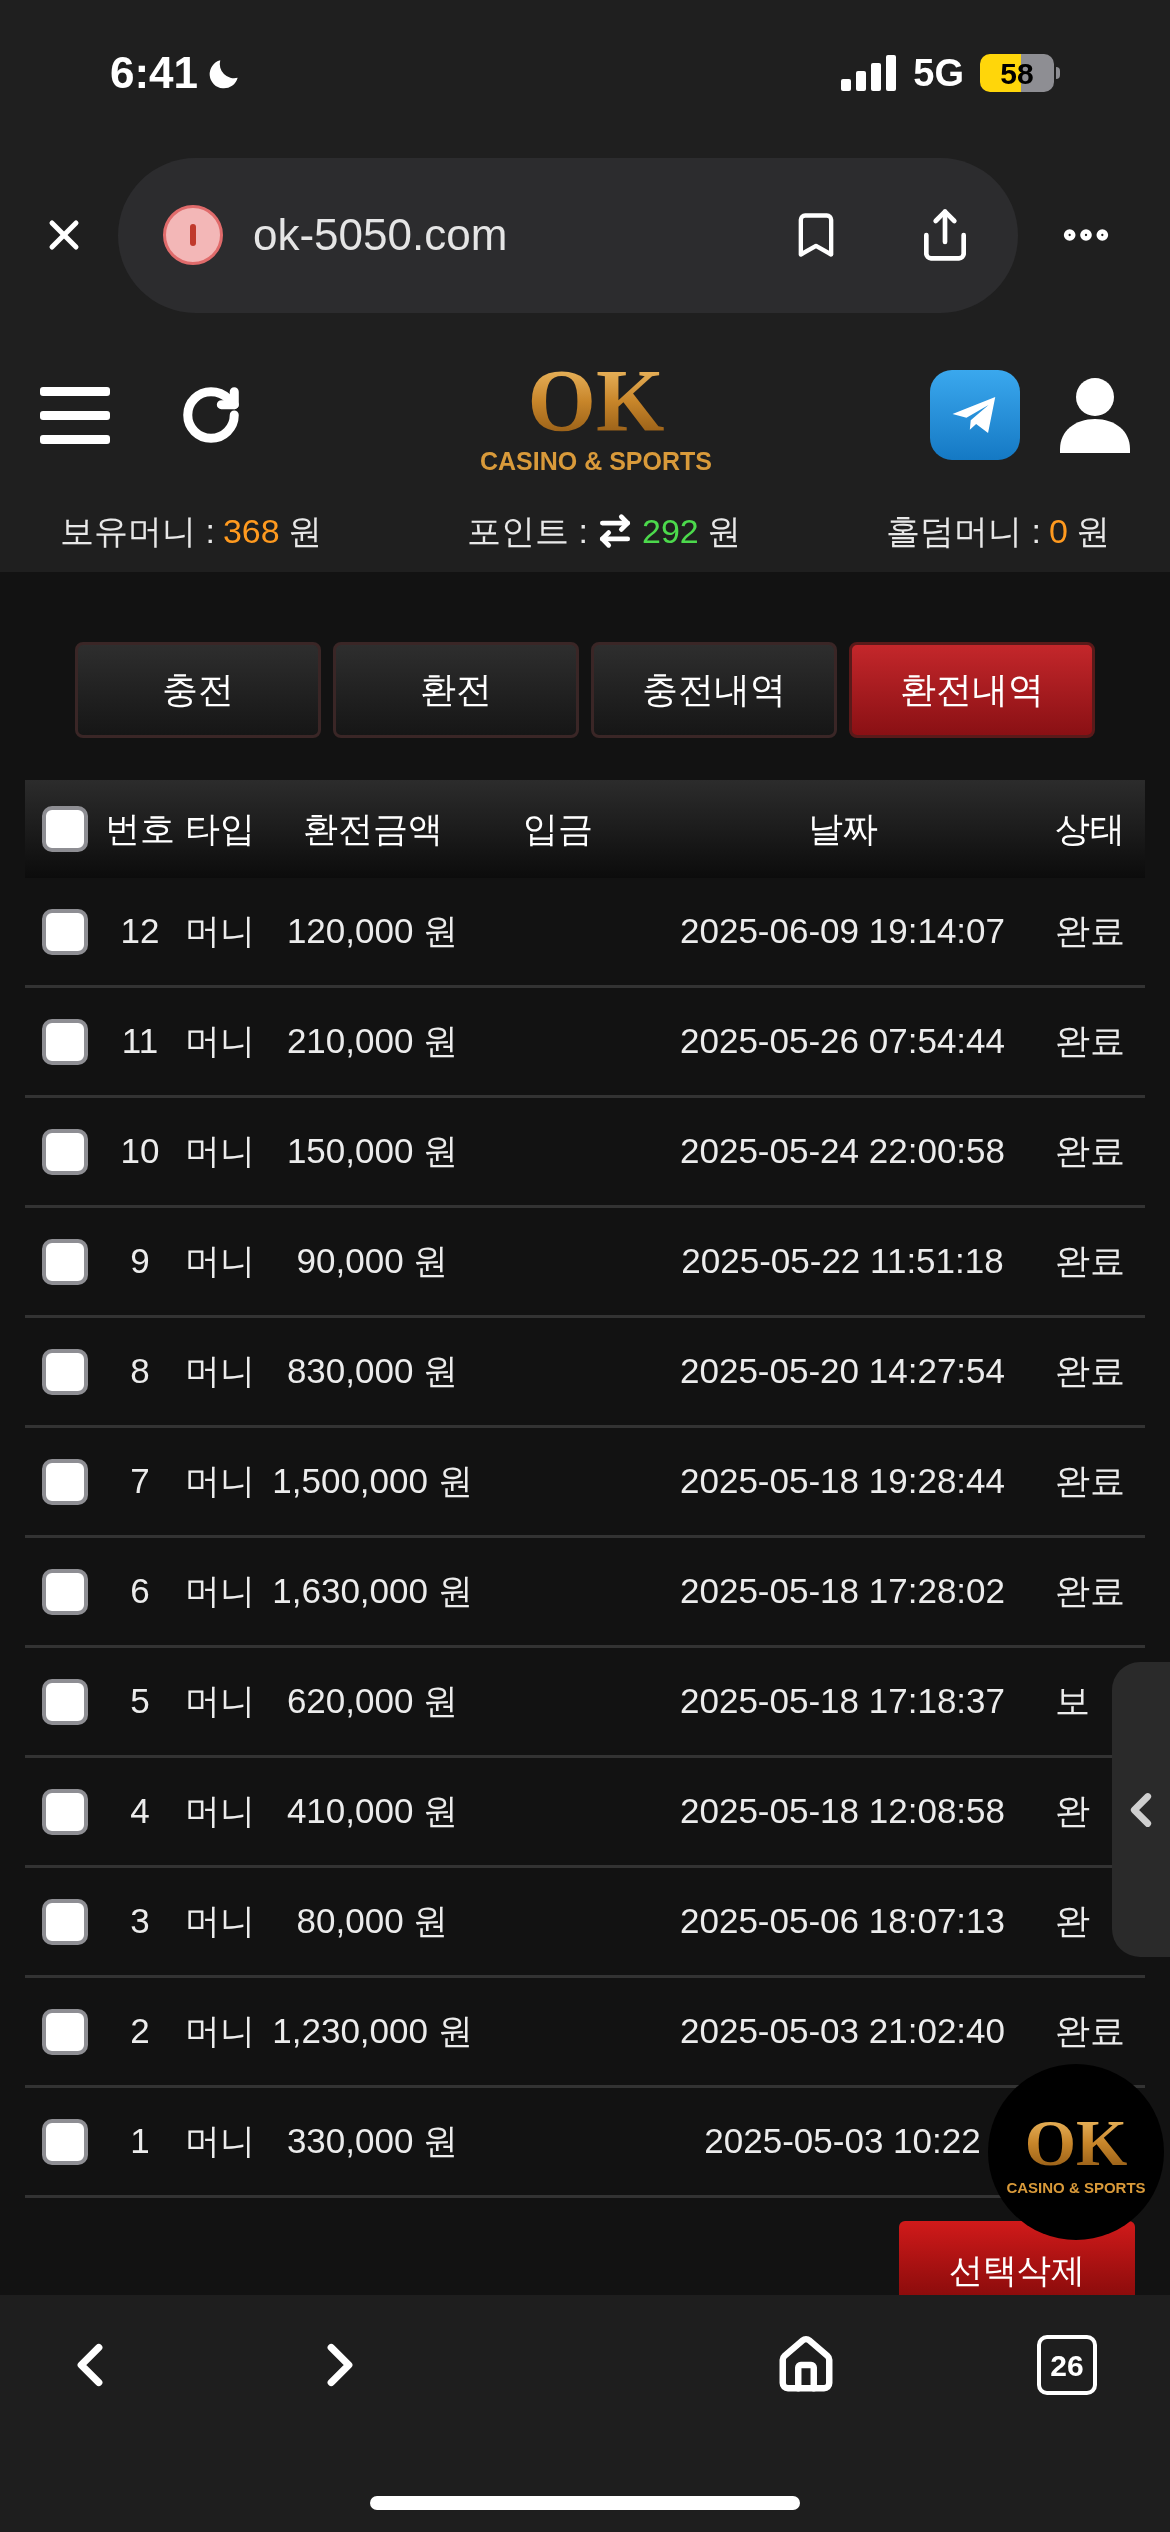 The width and height of the screenshot is (1170, 2532). Describe the element at coordinates (842, 1151) in the screenshot. I see `table-cell-text: 2025-05-24 22:00:58` at that location.